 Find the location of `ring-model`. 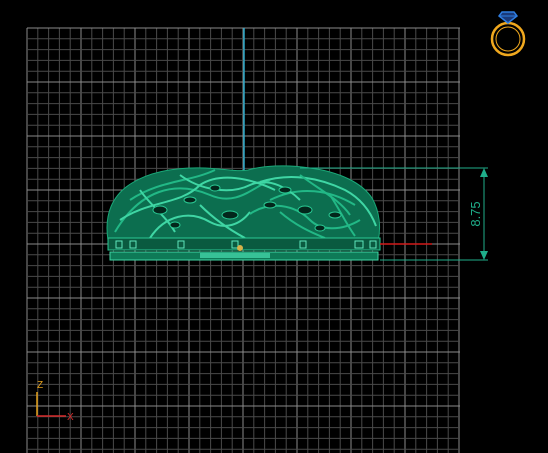

ring-model is located at coordinates (243, 213).